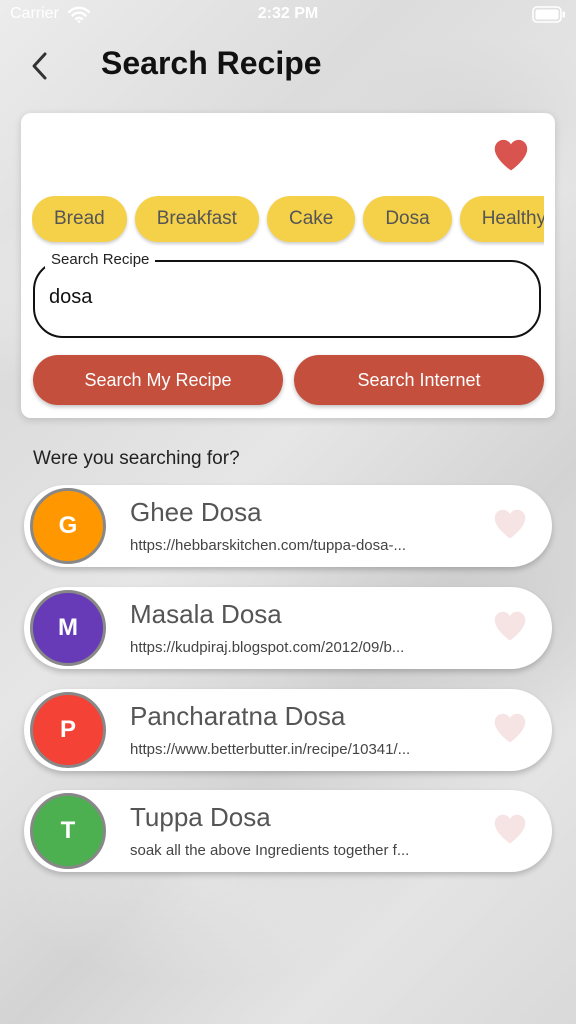 This screenshot has width=576, height=1024. What do you see at coordinates (196, 512) in the screenshot?
I see `result-title: Ghee Dosa` at bounding box center [196, 512].